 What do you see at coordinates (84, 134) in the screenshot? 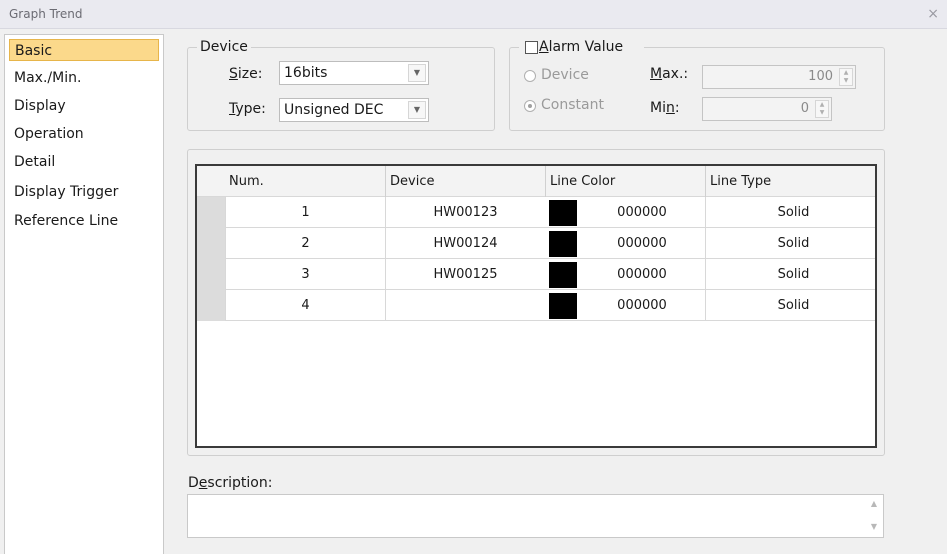
I see `sidebar-item-operation: Operation` at bounding box center [84, 134].